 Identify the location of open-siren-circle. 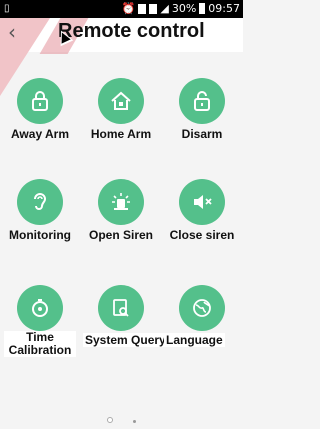
(121, 202).